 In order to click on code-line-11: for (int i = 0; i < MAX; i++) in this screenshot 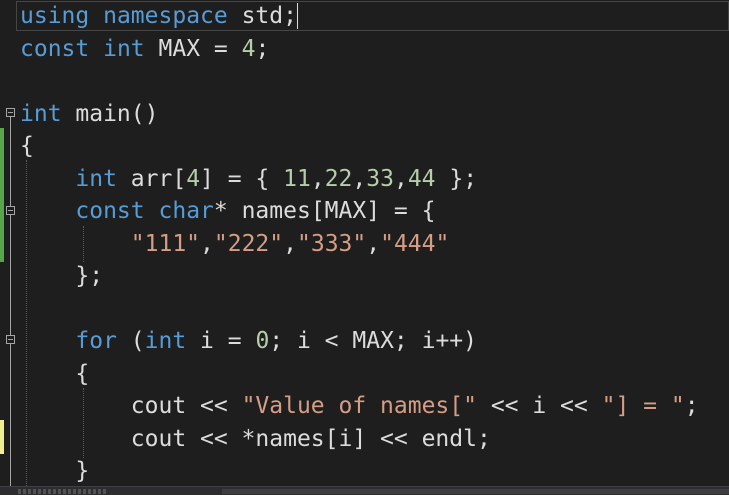, I will do `click(248, 341)`.